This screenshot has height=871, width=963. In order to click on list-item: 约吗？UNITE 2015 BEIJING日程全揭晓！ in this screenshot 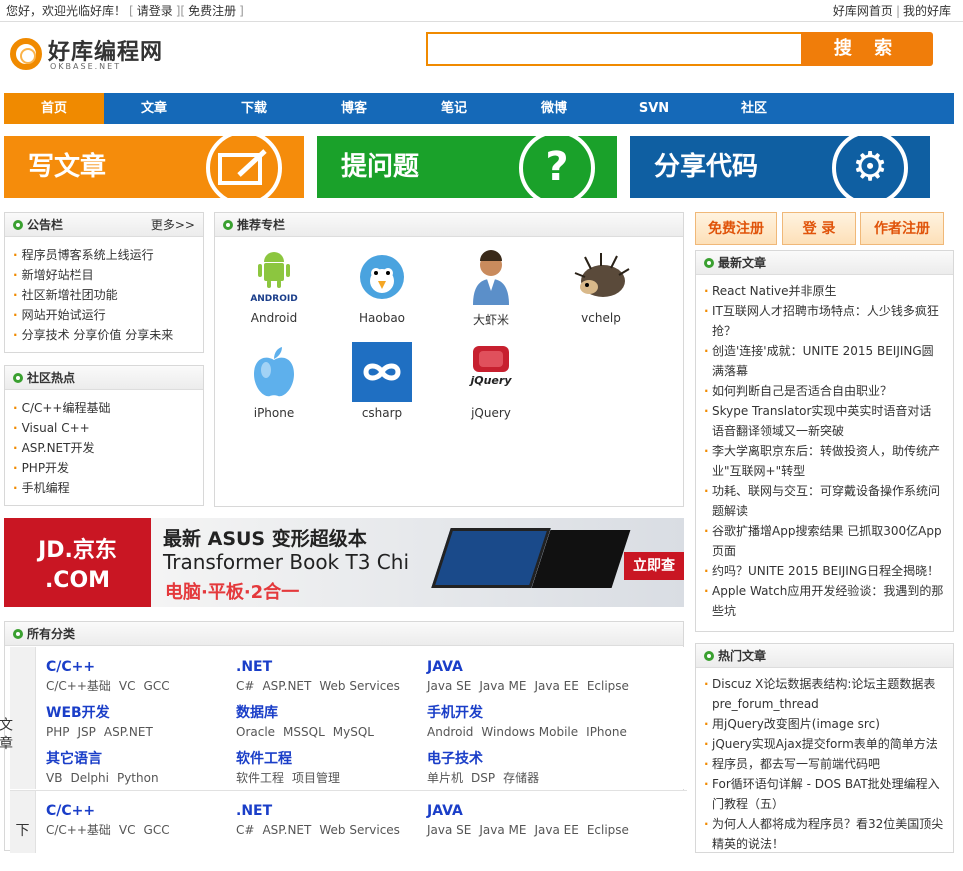, I will do `click(824, 571)`.